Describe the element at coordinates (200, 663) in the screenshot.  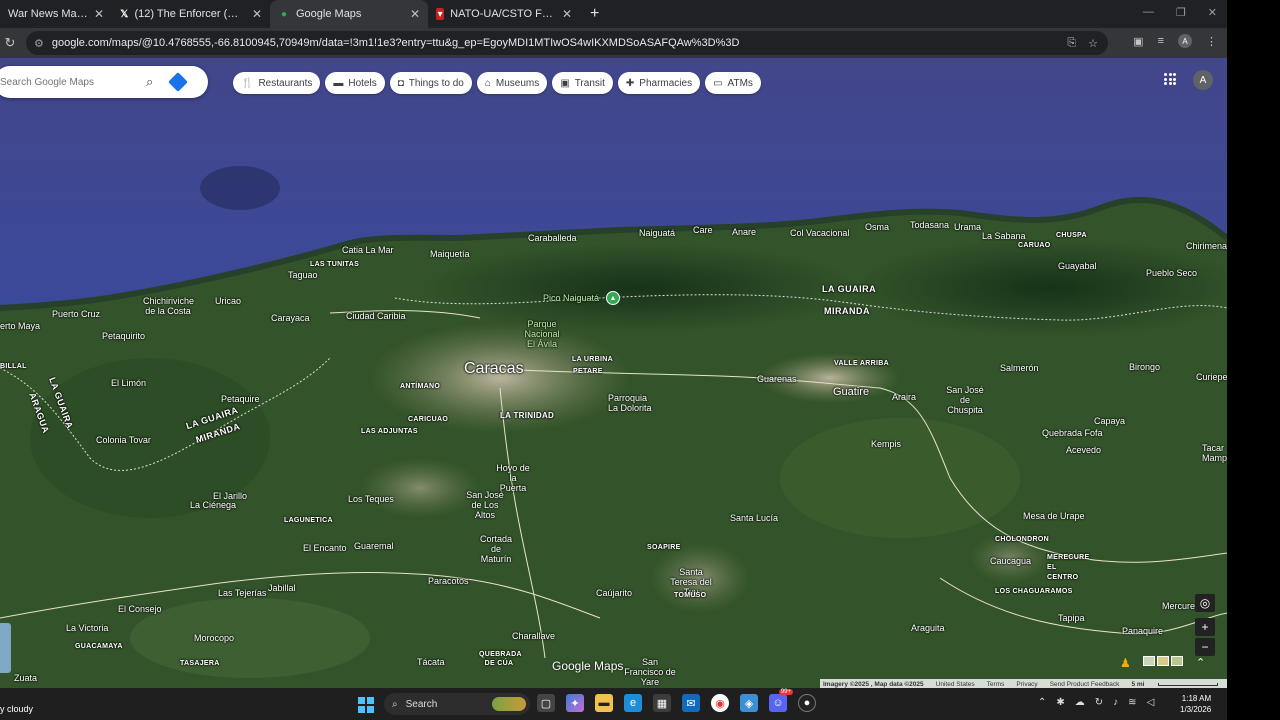
I see `place-label: TASAJERA` at that location.